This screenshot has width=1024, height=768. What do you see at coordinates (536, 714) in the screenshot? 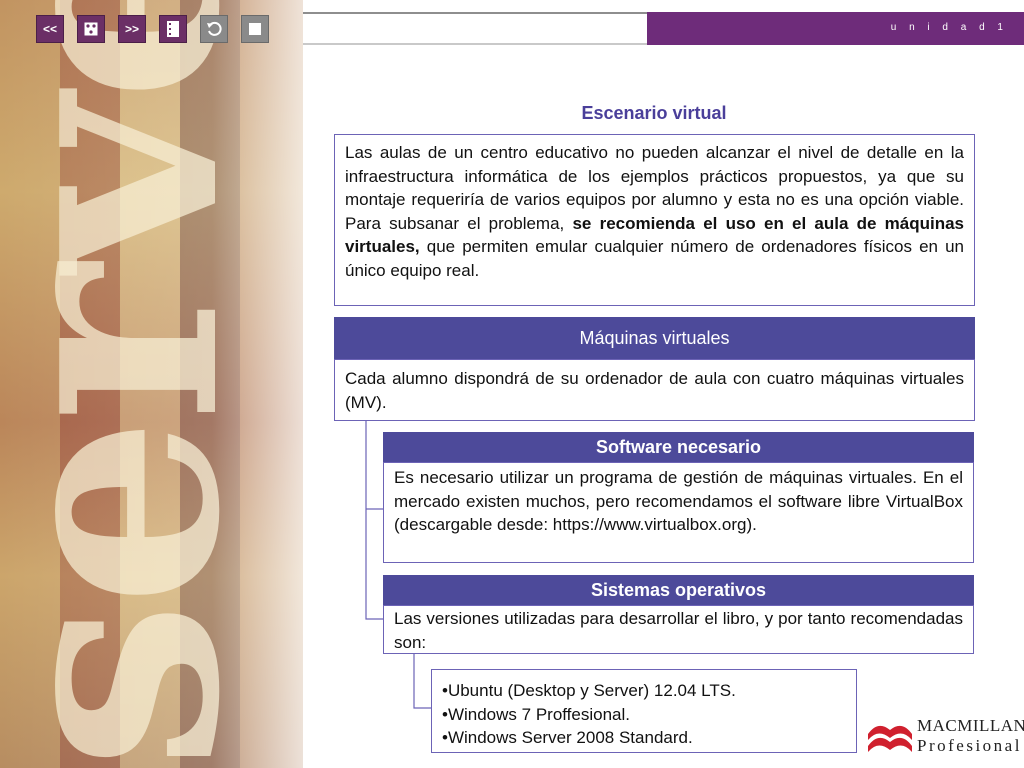
I see `list-item: •Windows 7 Proffesional.` at bounding box center [536, 714].